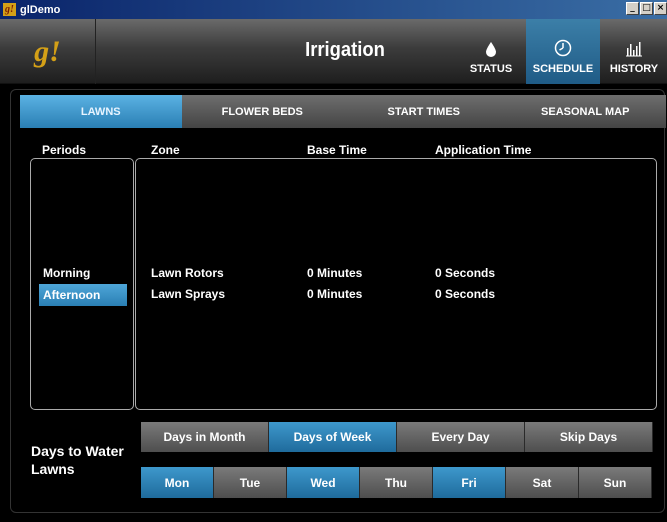  I want to click on tab-lawns: LAWNS, so click(101, 111).